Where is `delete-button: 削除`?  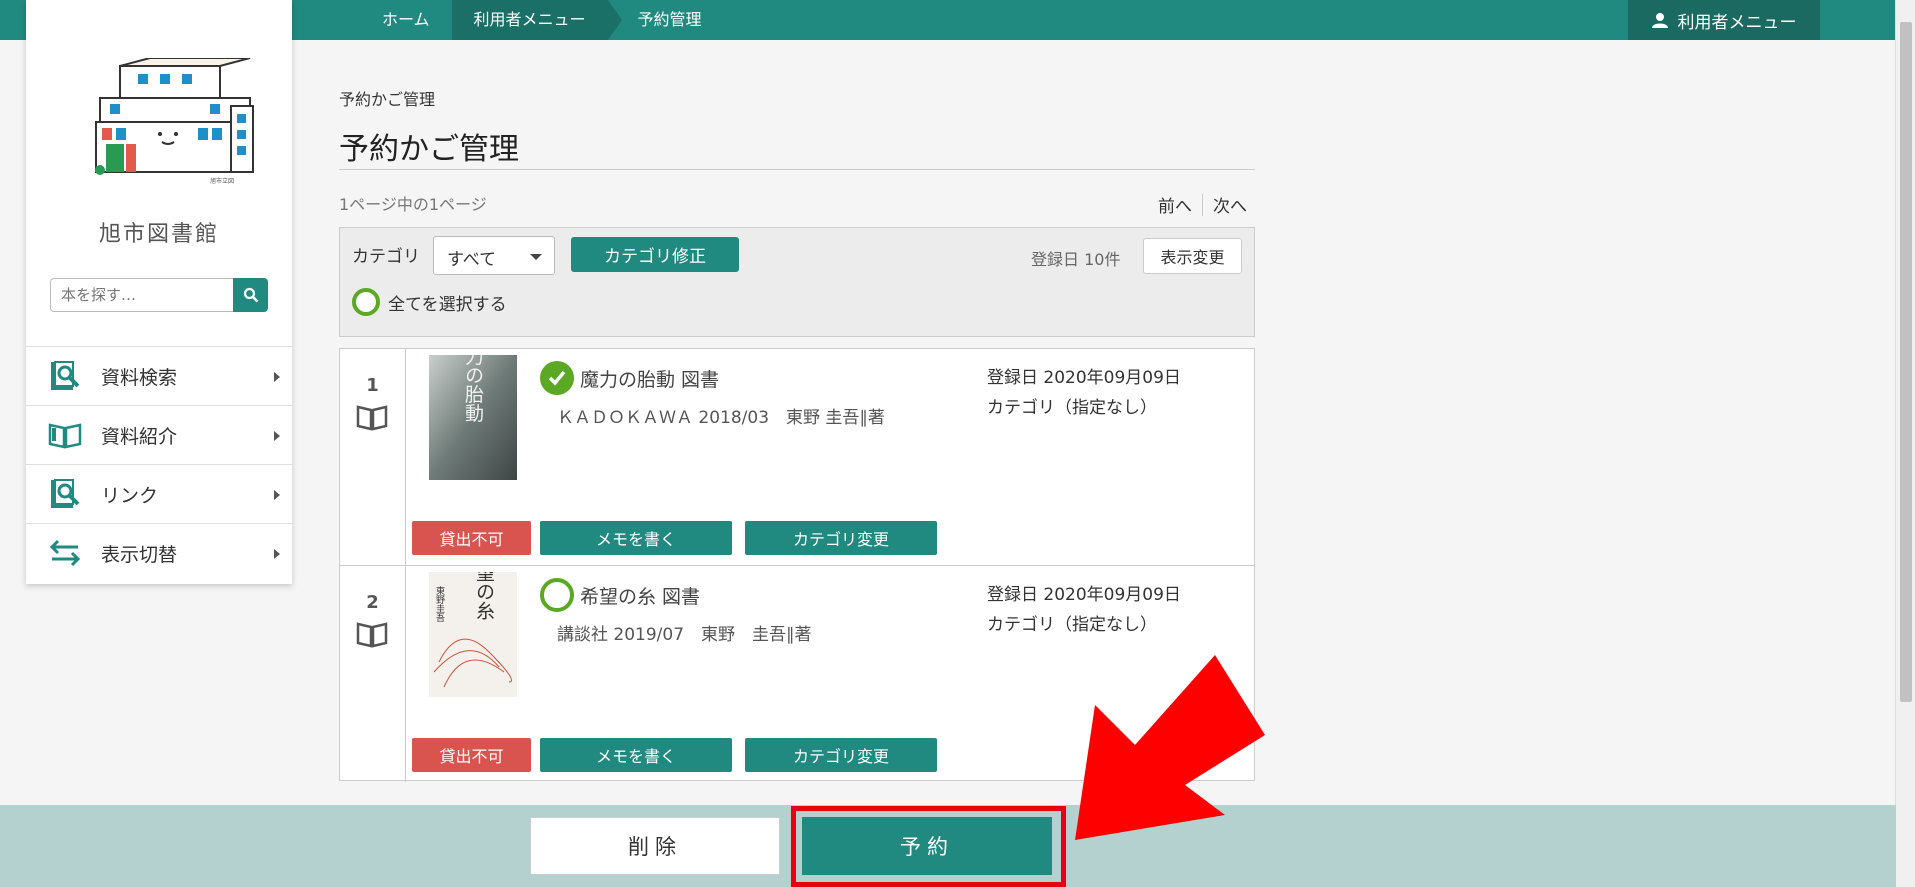
delete-button: 削除 is located at coordinates (655, 846).